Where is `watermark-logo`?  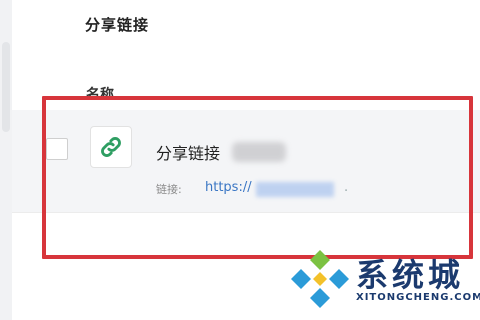 watermark-logo is located at coordinates (320, 281).